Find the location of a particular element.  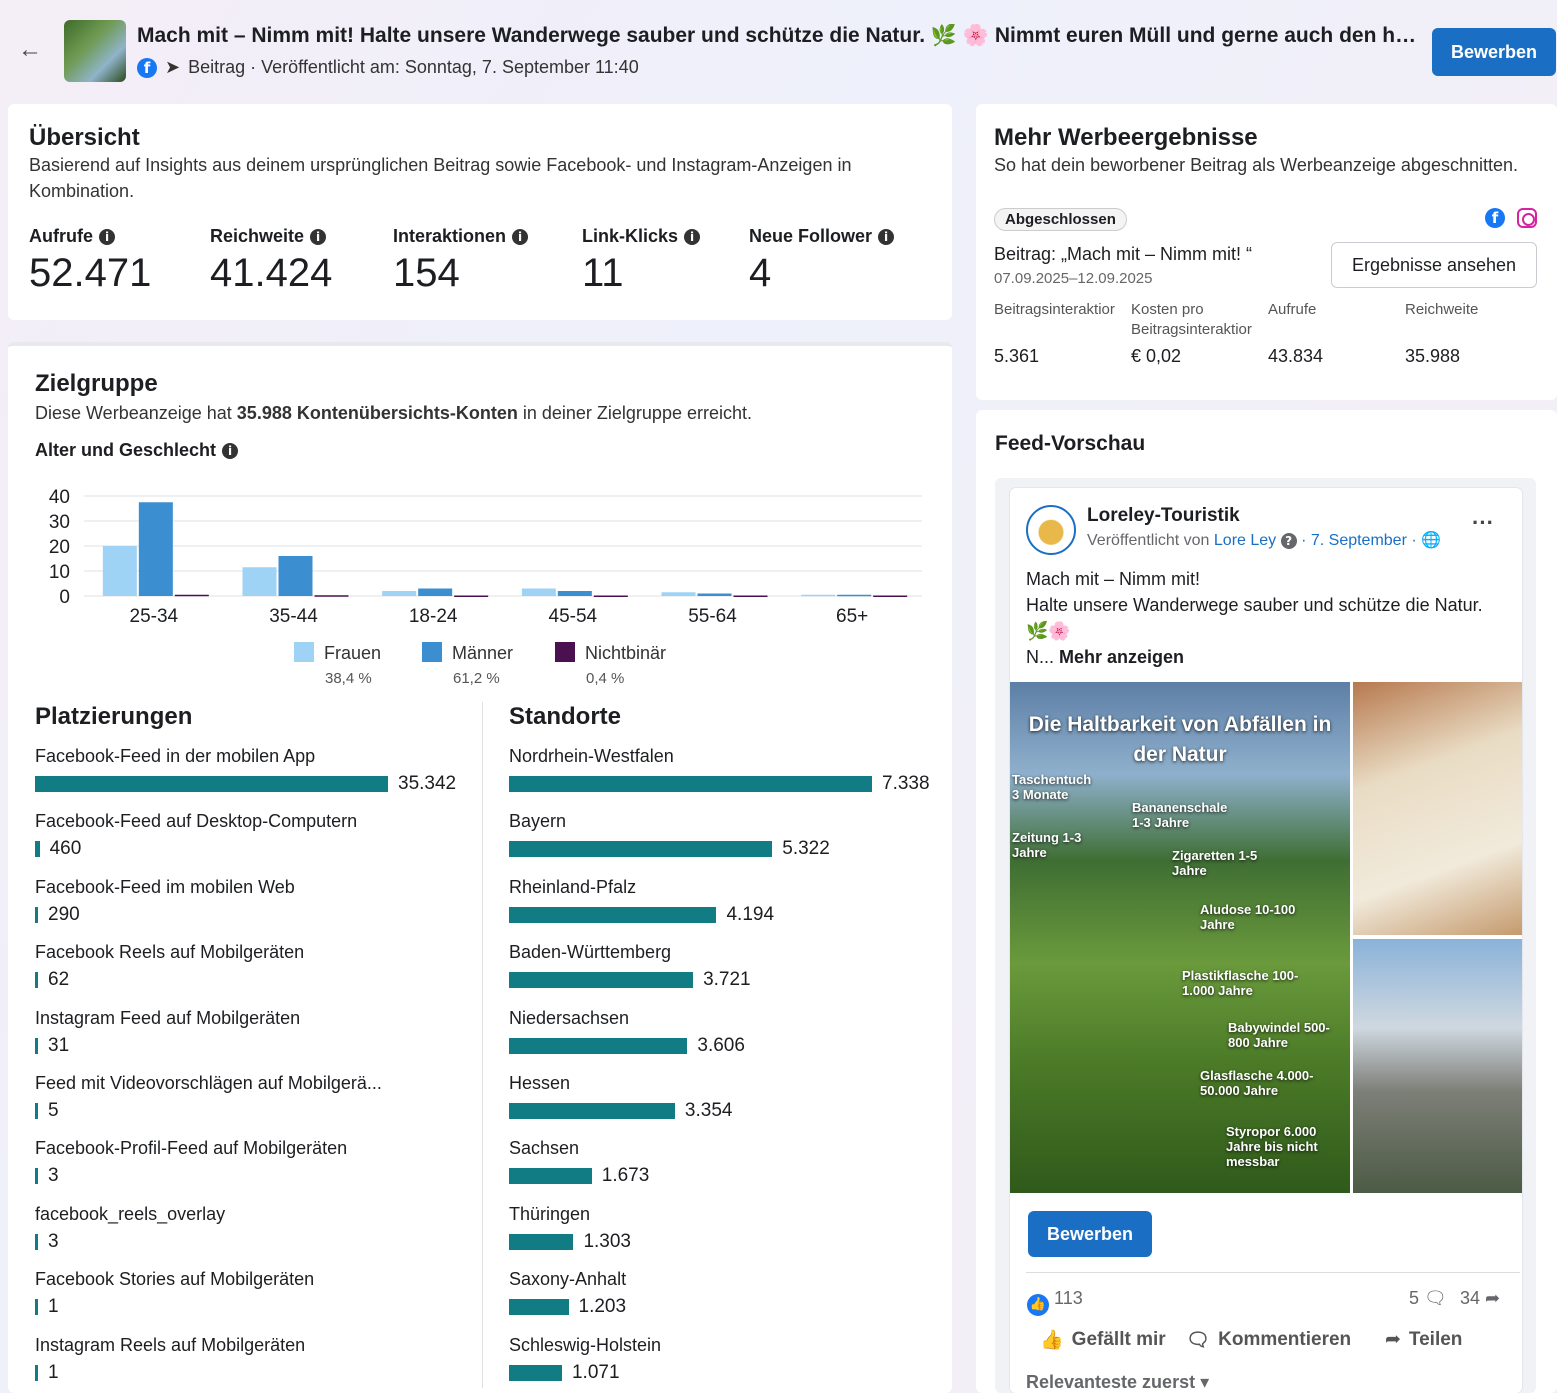

legend-label: Männer is located at coordinates (483, 653).